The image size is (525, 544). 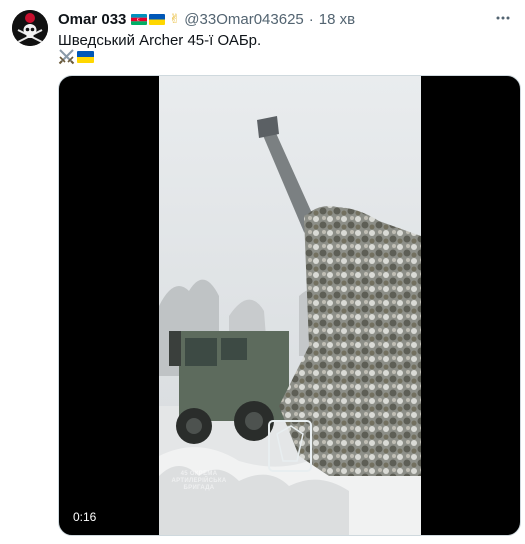 I want to click on tweet-header: Omar 033 ✌ @33Omar043625 · 18 хв, so click(x=206, y=19).